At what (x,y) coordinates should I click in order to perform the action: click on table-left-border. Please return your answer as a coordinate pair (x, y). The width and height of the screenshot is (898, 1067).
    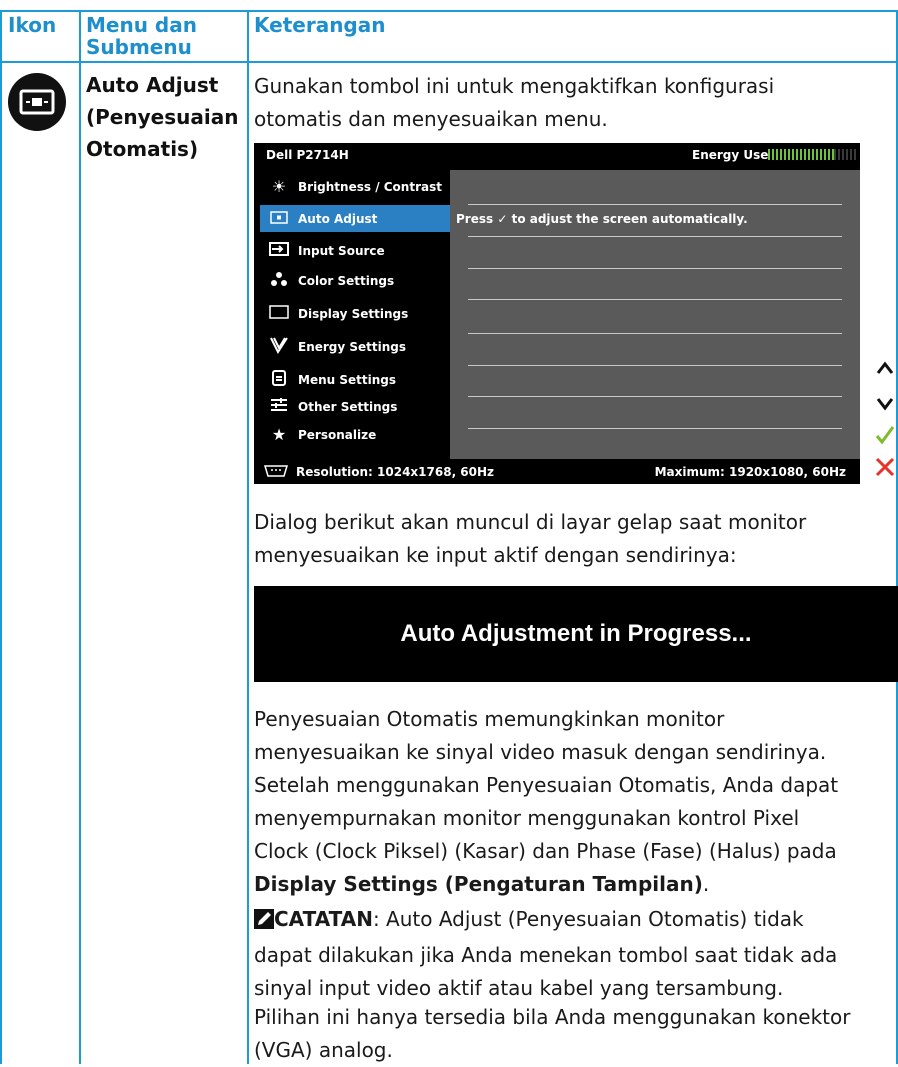
    Looking at the image, I should click on (1, 537).